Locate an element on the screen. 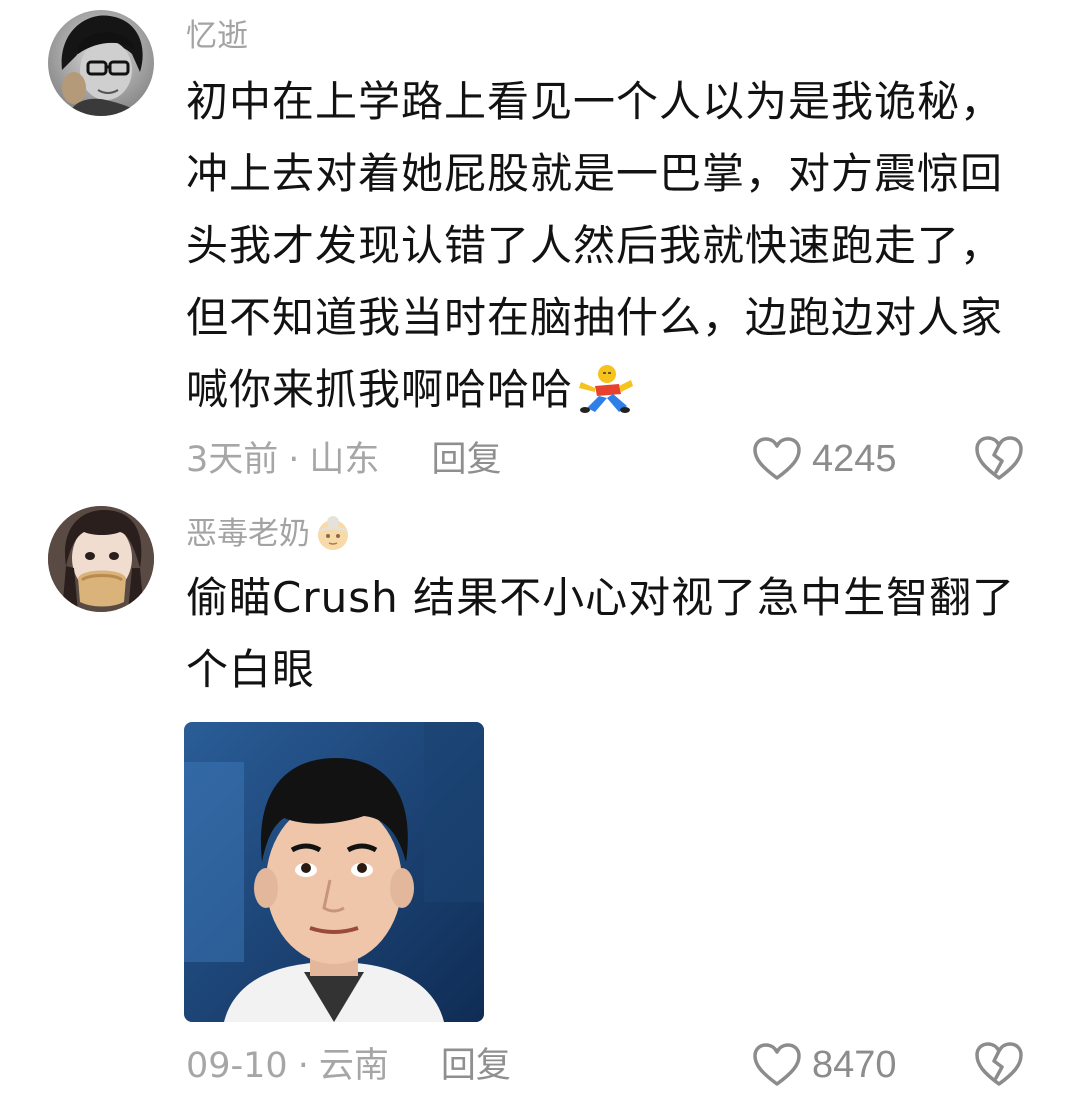  avatar-man-with-glasses-icon is located at coordinates (101, 63).